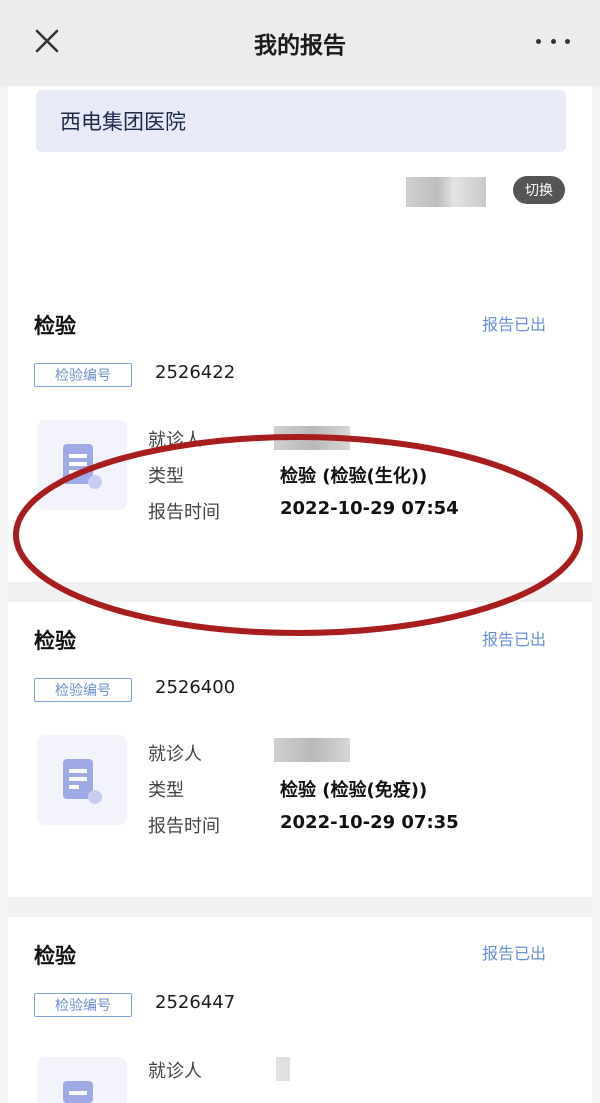  Describe the element at coordinates (195, 1002) in the screenshot. I see `report-id-value: 2526447` at that location.